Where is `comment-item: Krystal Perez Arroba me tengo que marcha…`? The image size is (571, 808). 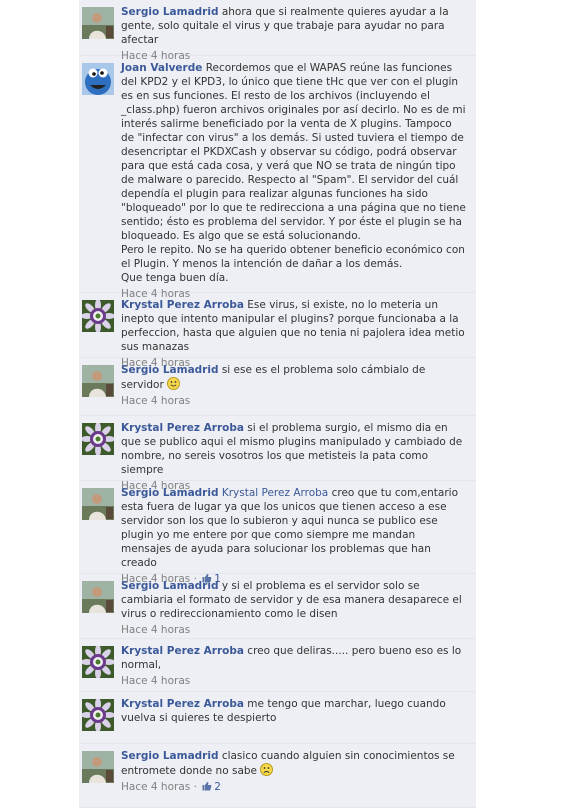 comment-item: Krystal Perez Arroba me tengo que marcha… is located at coordinates (277, 718).